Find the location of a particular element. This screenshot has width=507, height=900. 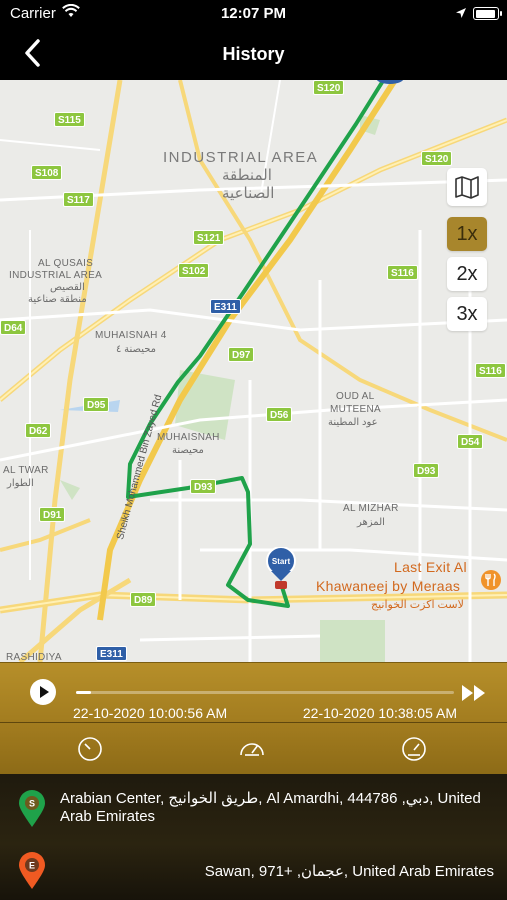

road-shield: S117 is located at coordinates (78, 199).